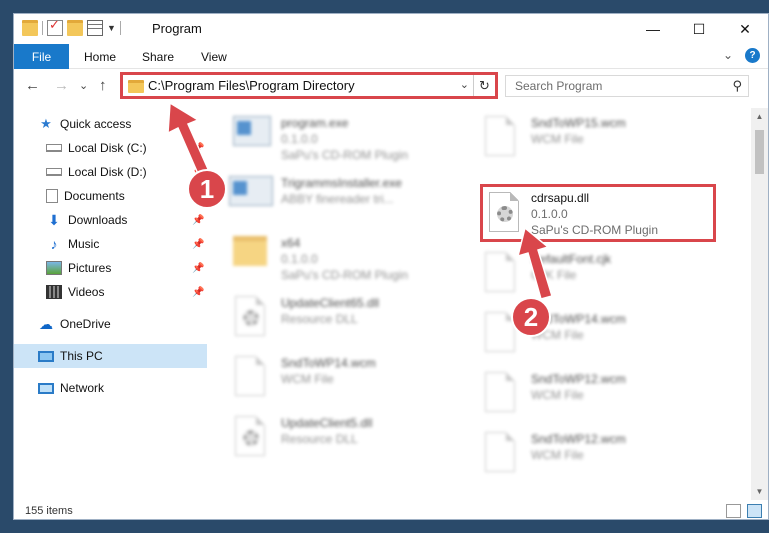  What do you see at coordinates (207, 189) in the screenshot?
I see `step-badge-1: 1` at bounding box center [207, 189].